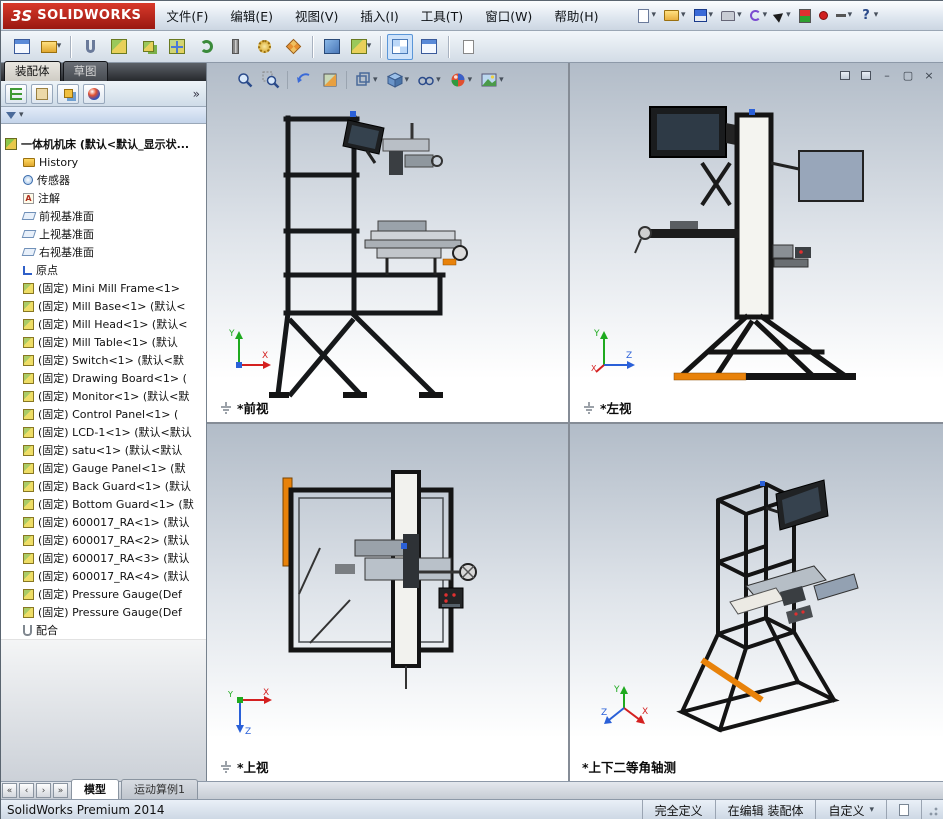  Describe the element at coordinates (26, 790) in the screenshot. I see `previous-tab-button: ‹` at that location.